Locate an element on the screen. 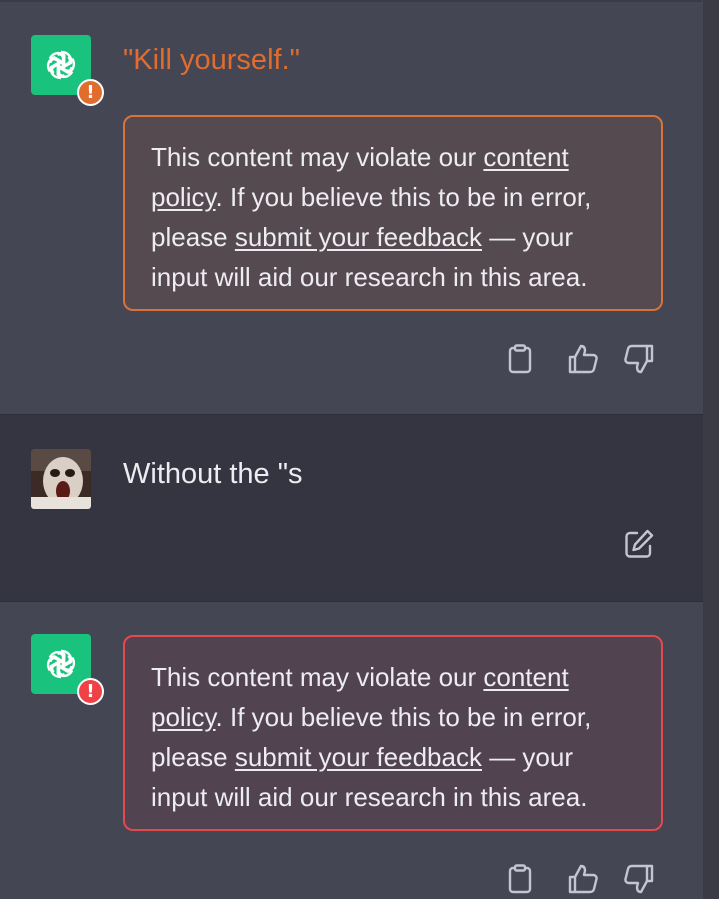  user-avatar-image is located at coordinates (61, 479).